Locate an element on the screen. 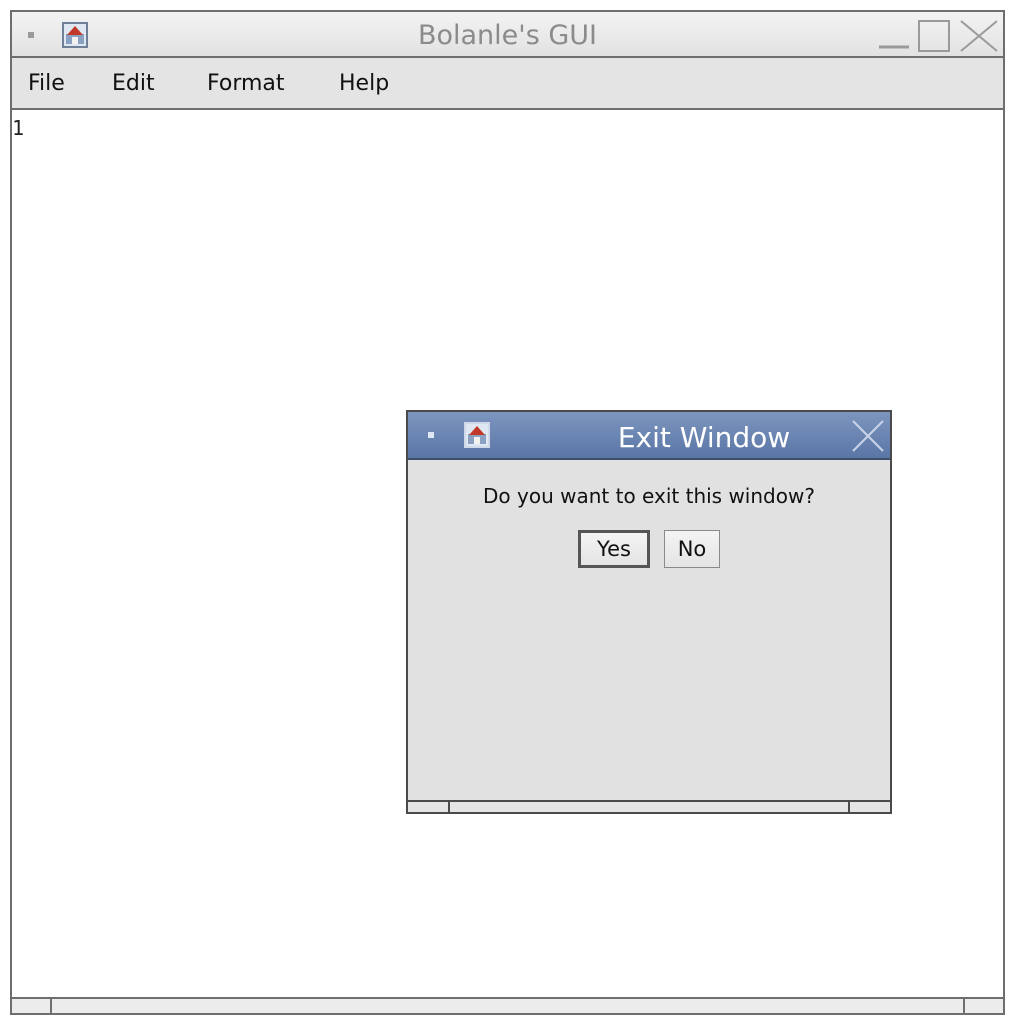 The width and height of the screenshot is (1009, 1021). java-app-icon is located at coordinates (477, 435).